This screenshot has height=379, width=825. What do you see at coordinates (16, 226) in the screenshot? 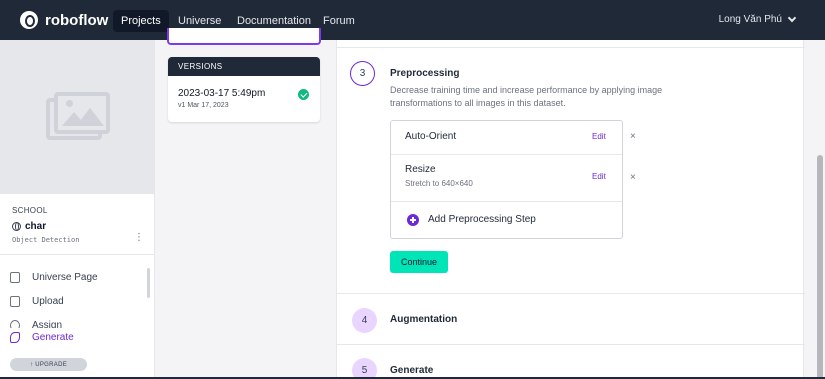
I see `globe-icon` at bounding box center [16, 226].